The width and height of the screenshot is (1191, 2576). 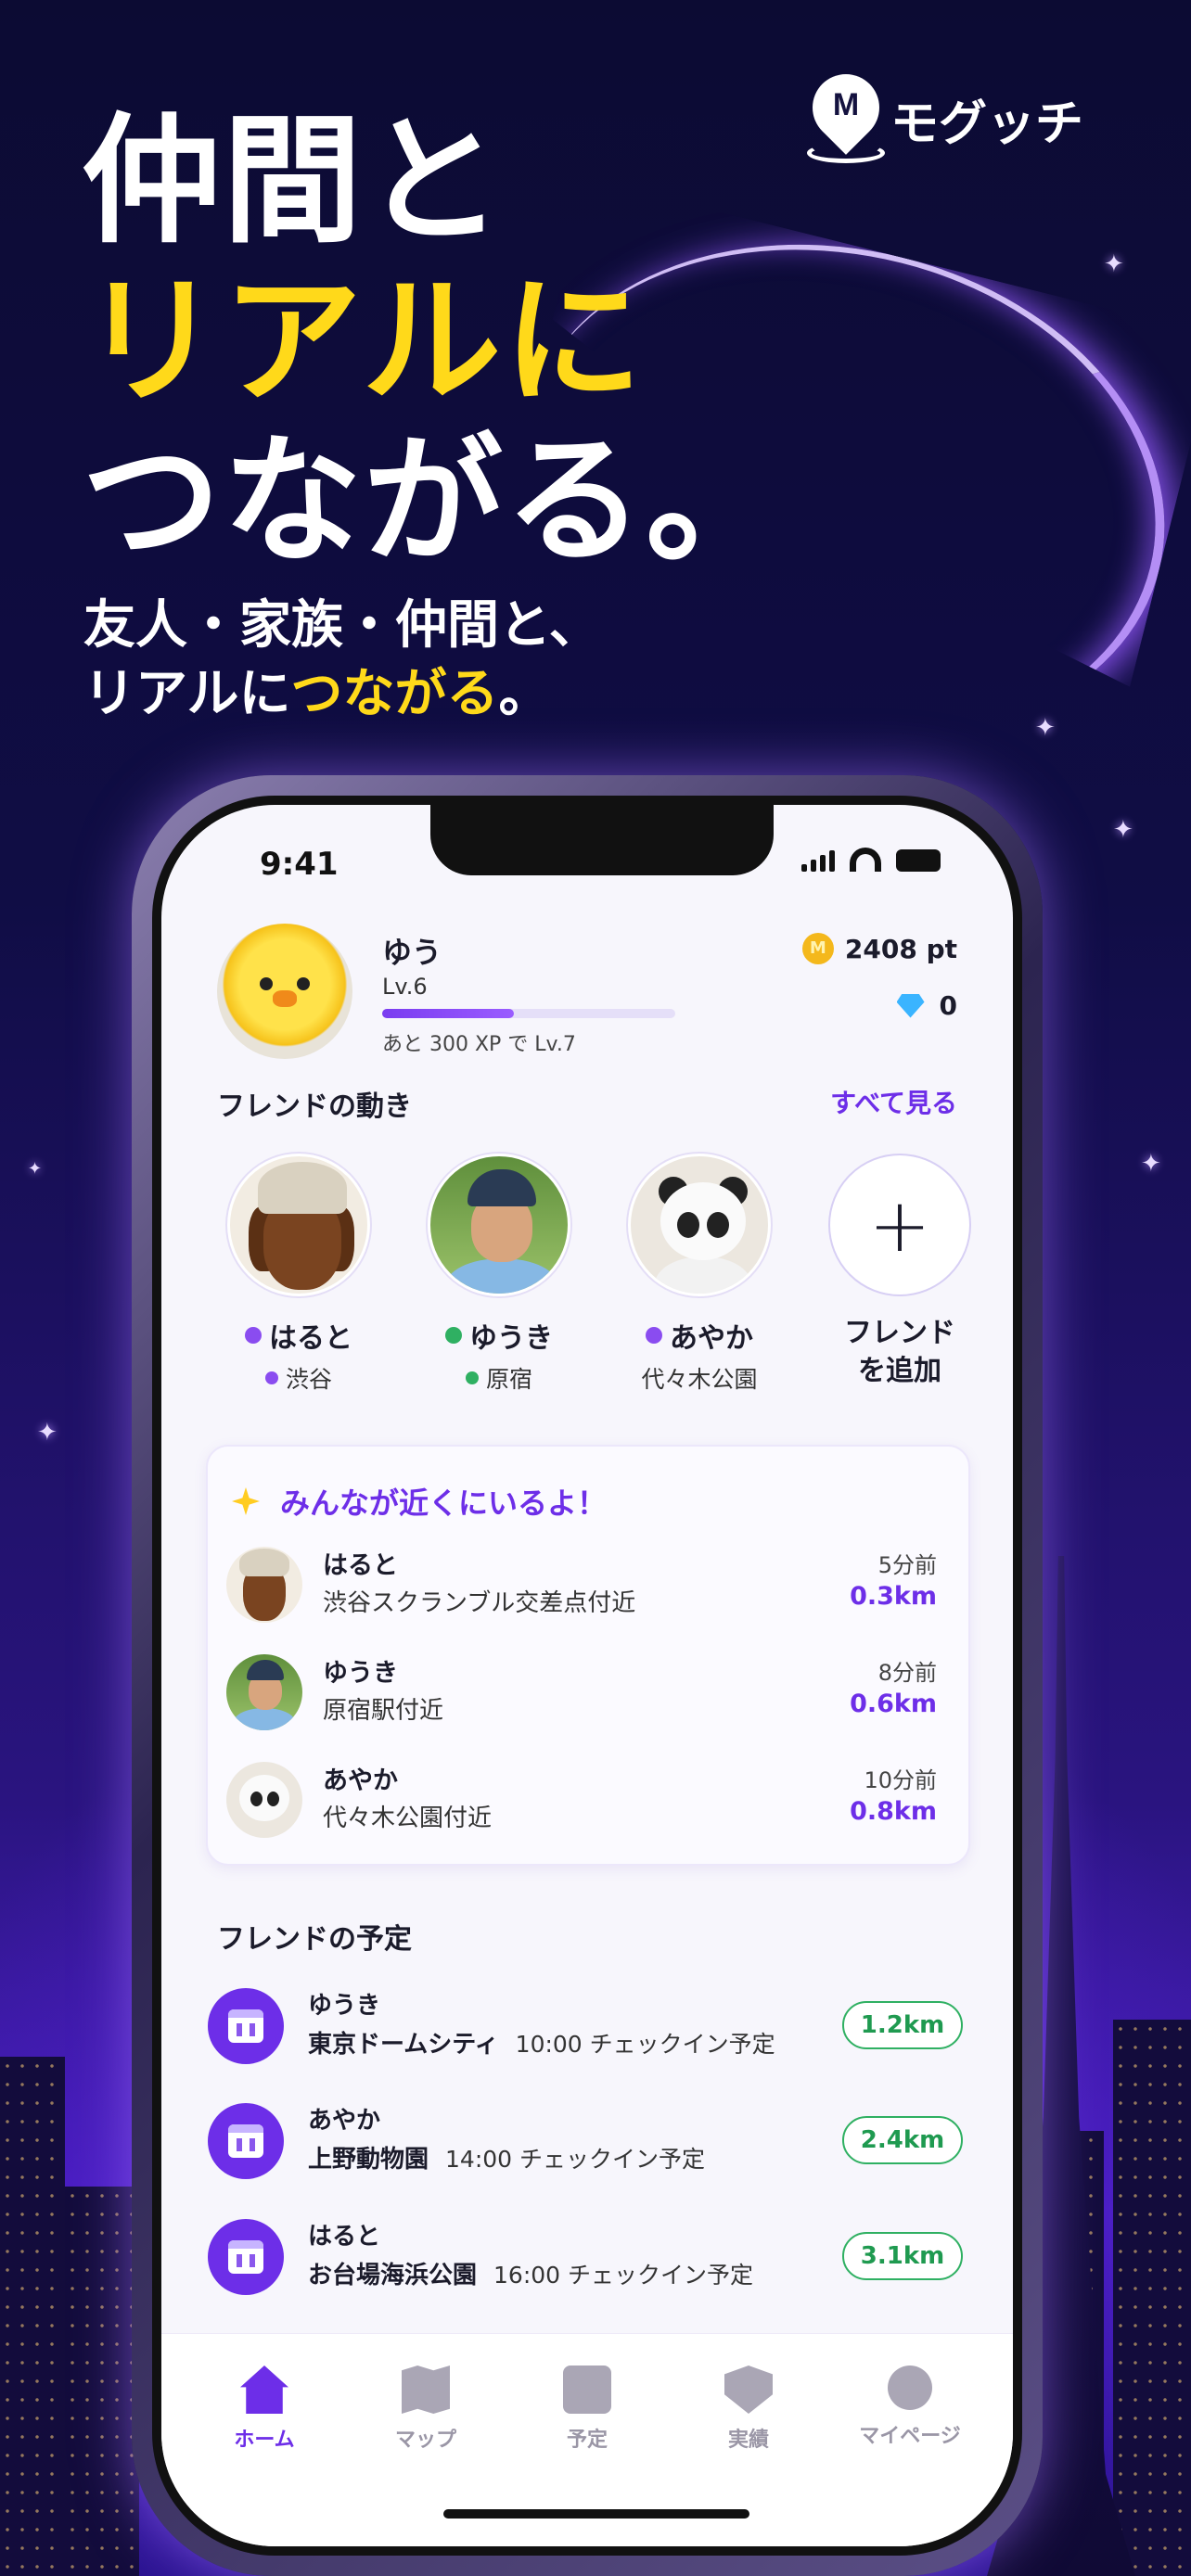 What do you see at coordinates (599, 1274) in the screenshot?
I see `friend-list: はると 渋谷 ゆうき 原宿 あやか 代々木公園 + フレンド を追加` at bounding box center [599, 1274].